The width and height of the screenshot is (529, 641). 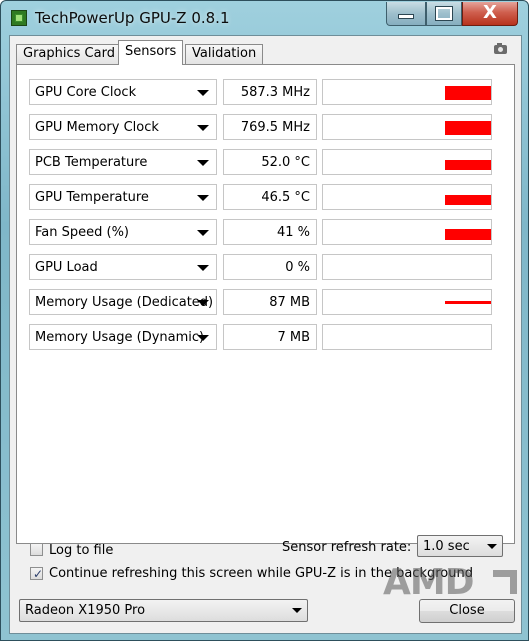 I want to click on sensor-value: 769.5 MHz, so click(x=275, y=127).